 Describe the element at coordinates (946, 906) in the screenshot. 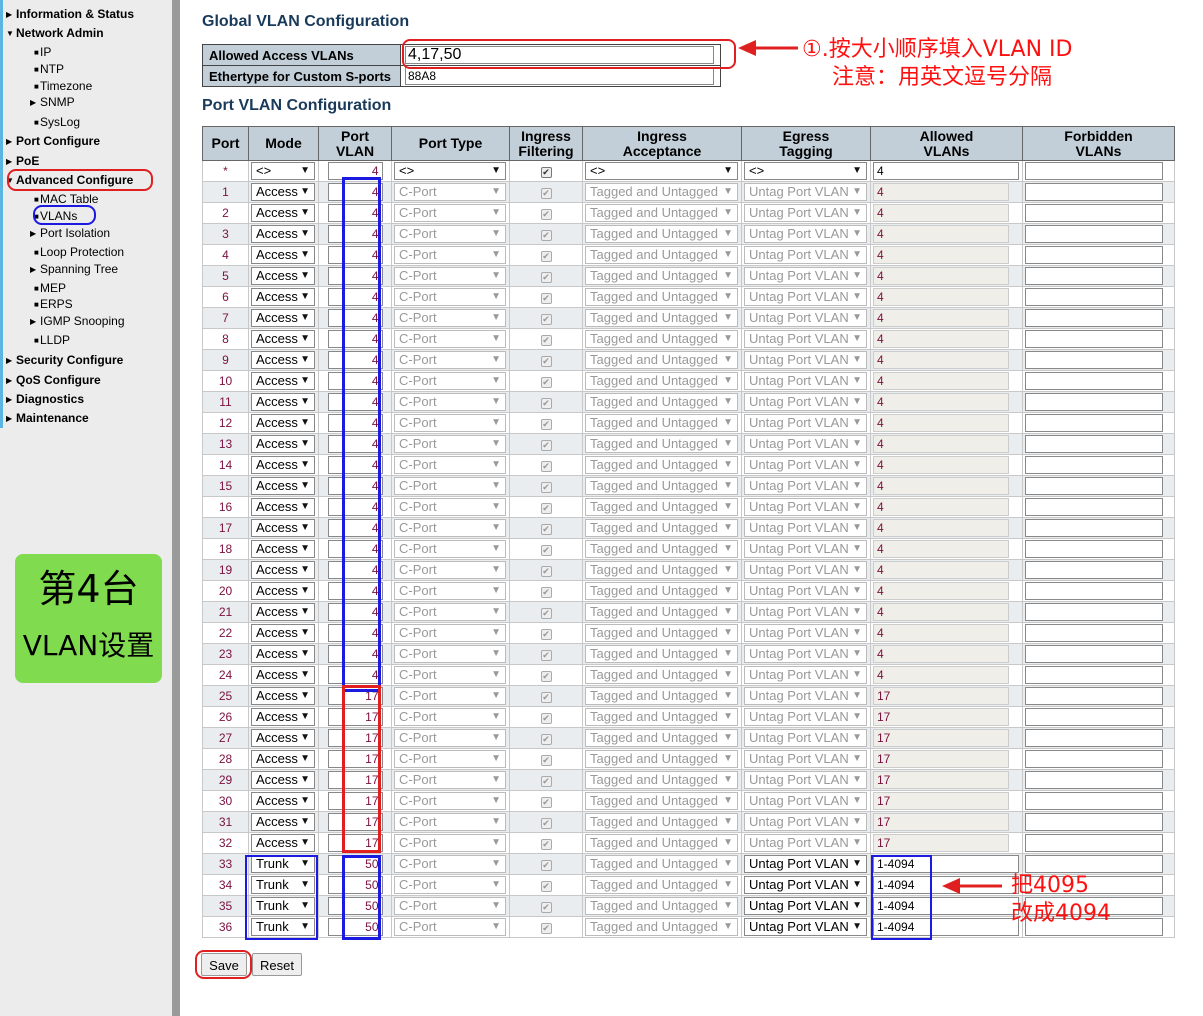

I see `allowed-vlans-input: 1-4094` at that location.